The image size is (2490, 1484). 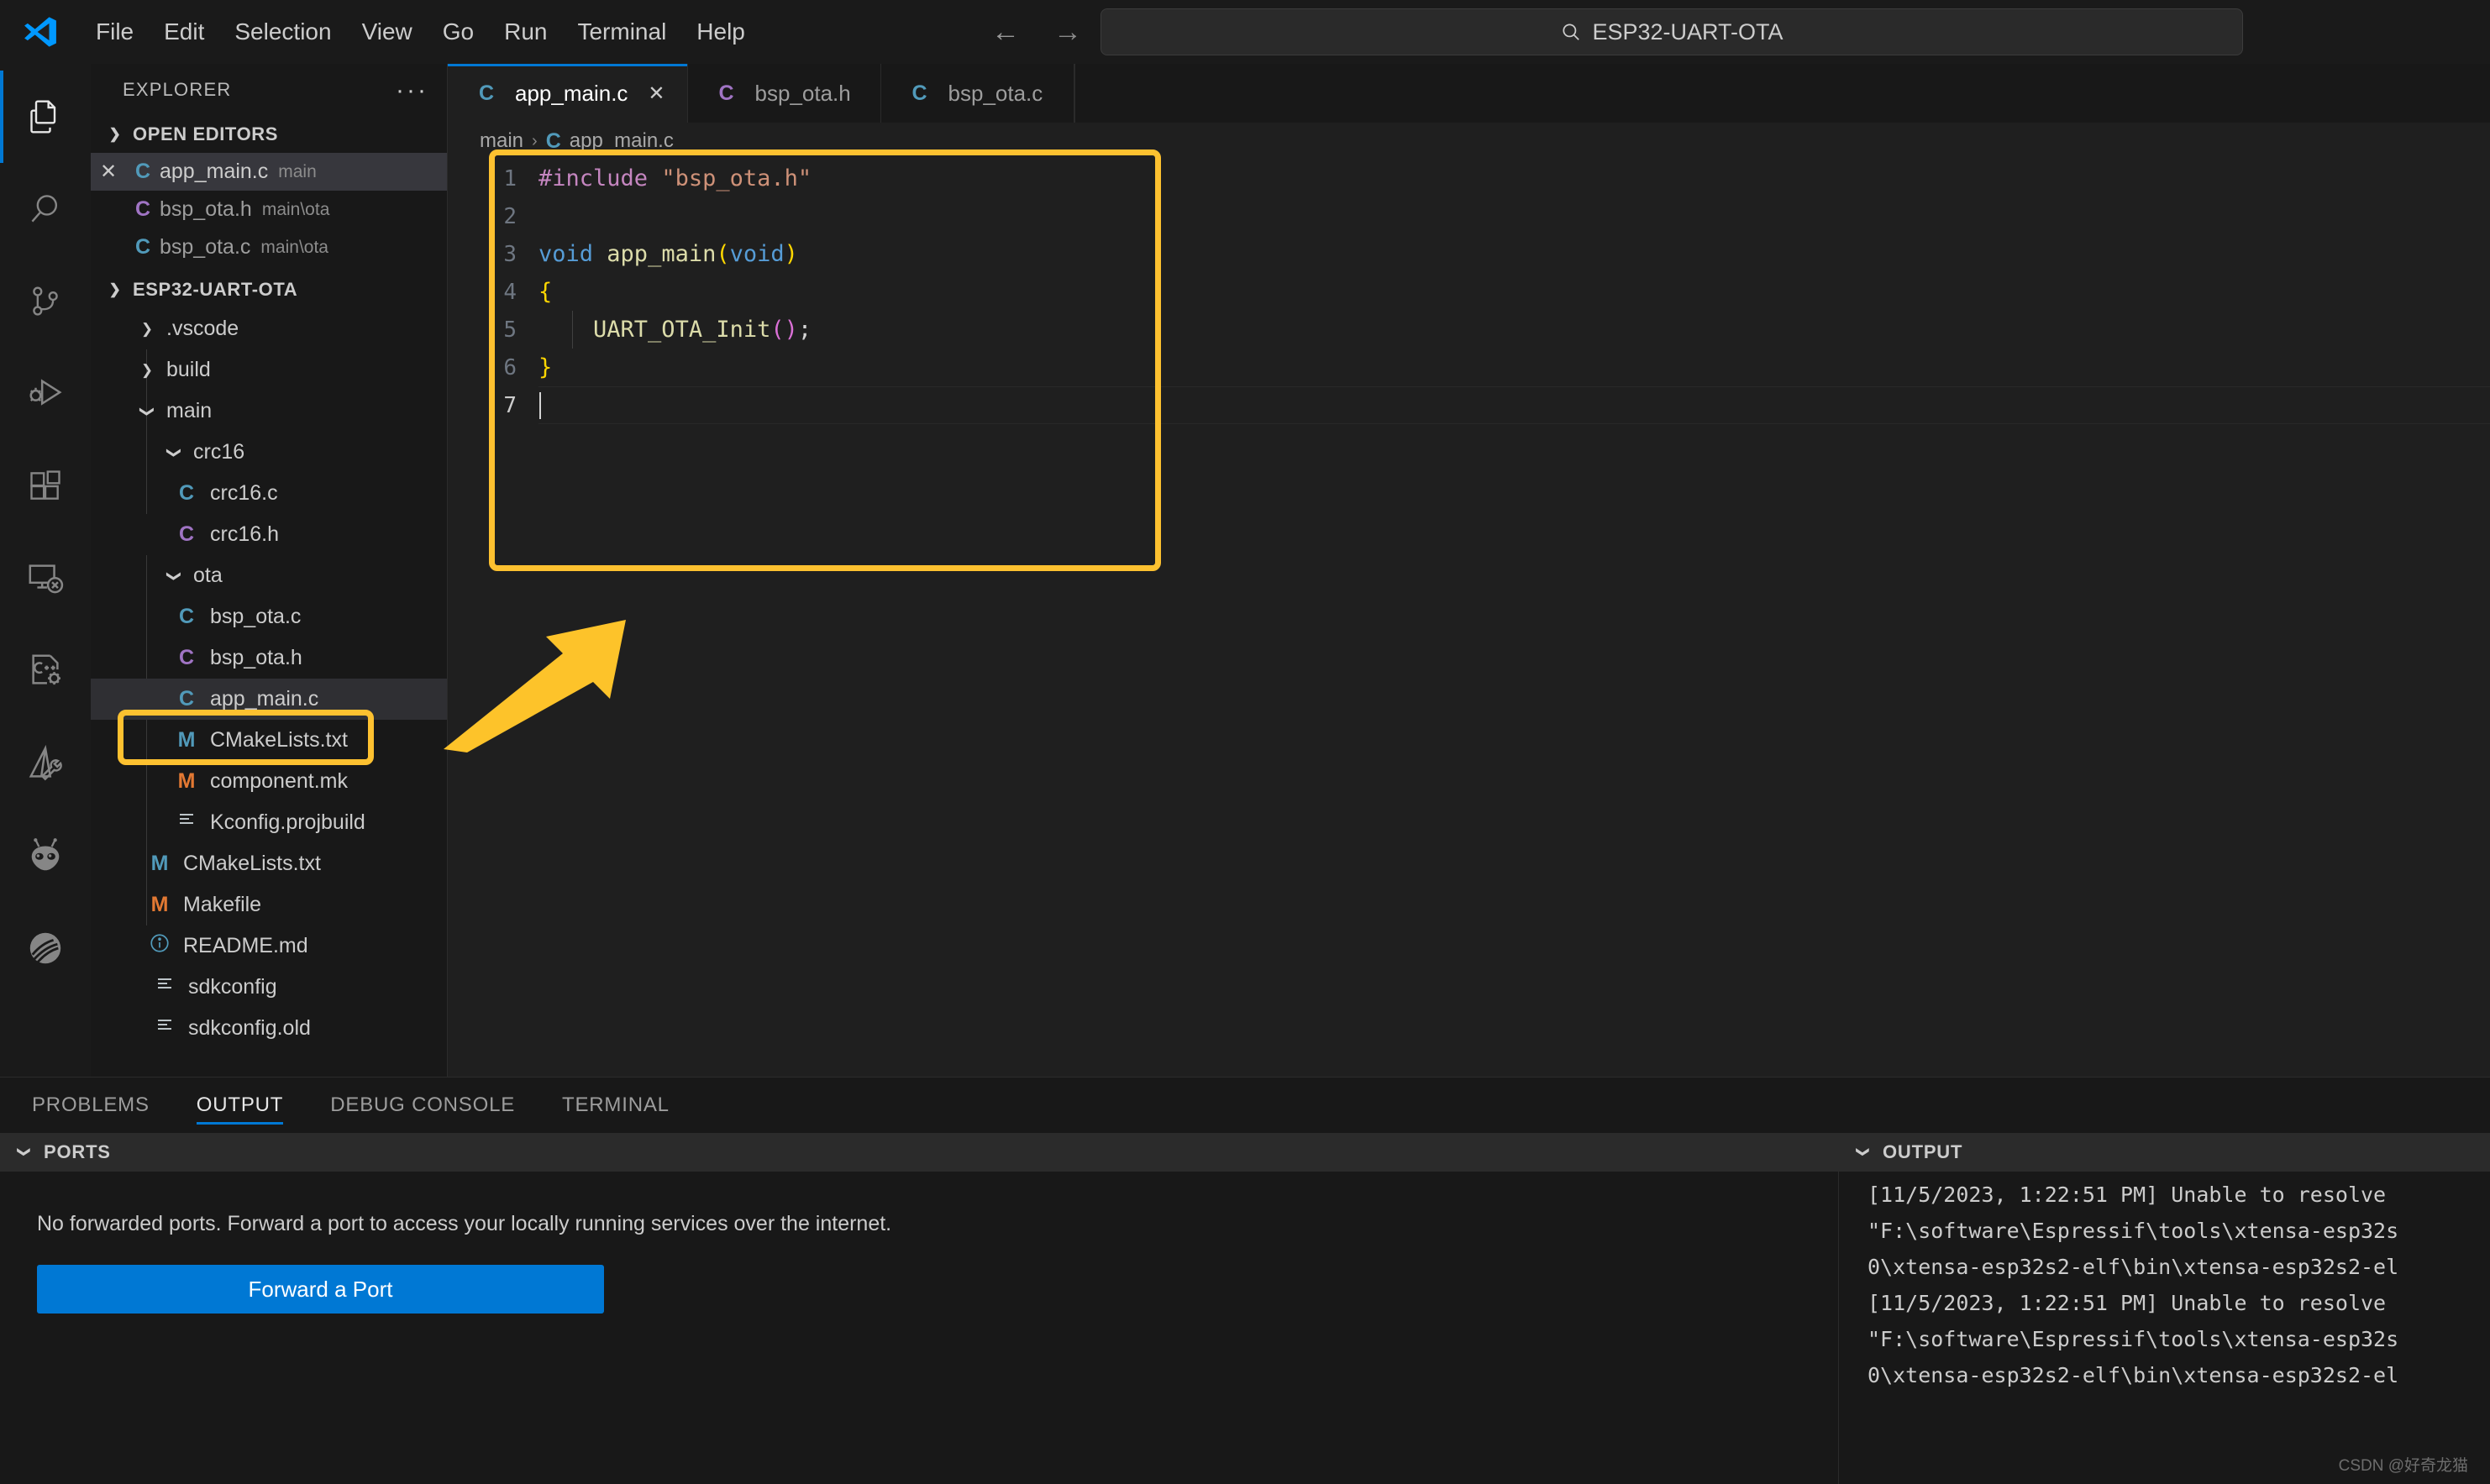 I want to click on code-token-app-main-fn: app_main, so click(x=662, y=254).